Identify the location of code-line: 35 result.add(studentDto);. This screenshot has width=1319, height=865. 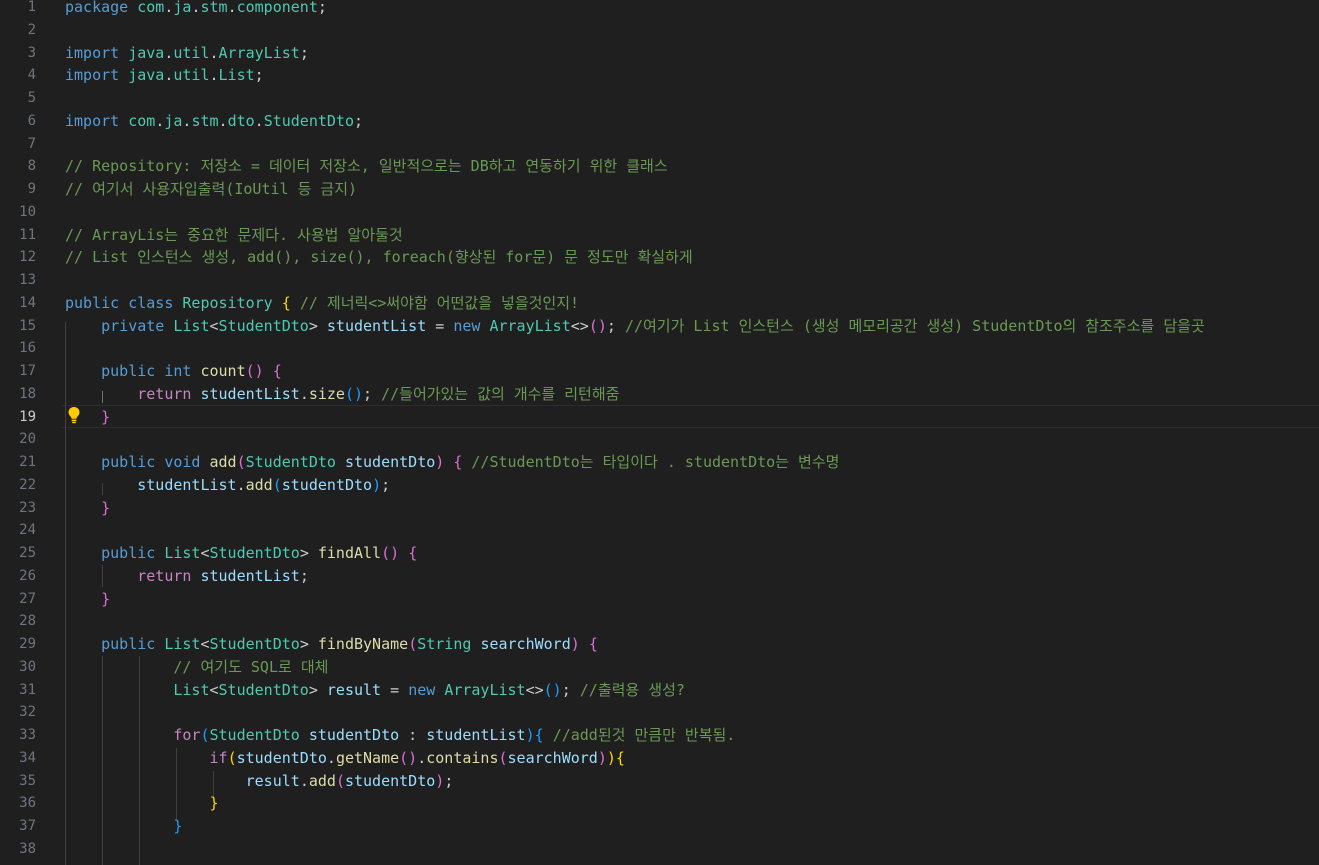
(659, 781).